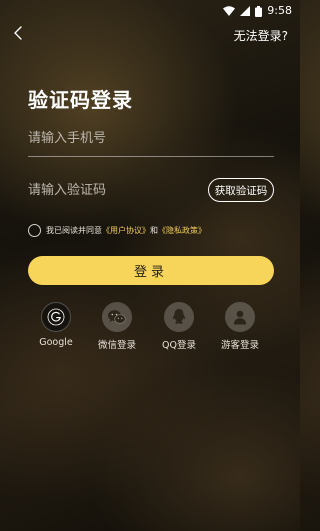 This screenshot has width=320, height=531. Describe the element at coordinates (150, 11) in the screenshot. I see `status-bar: 9:58` at that location.